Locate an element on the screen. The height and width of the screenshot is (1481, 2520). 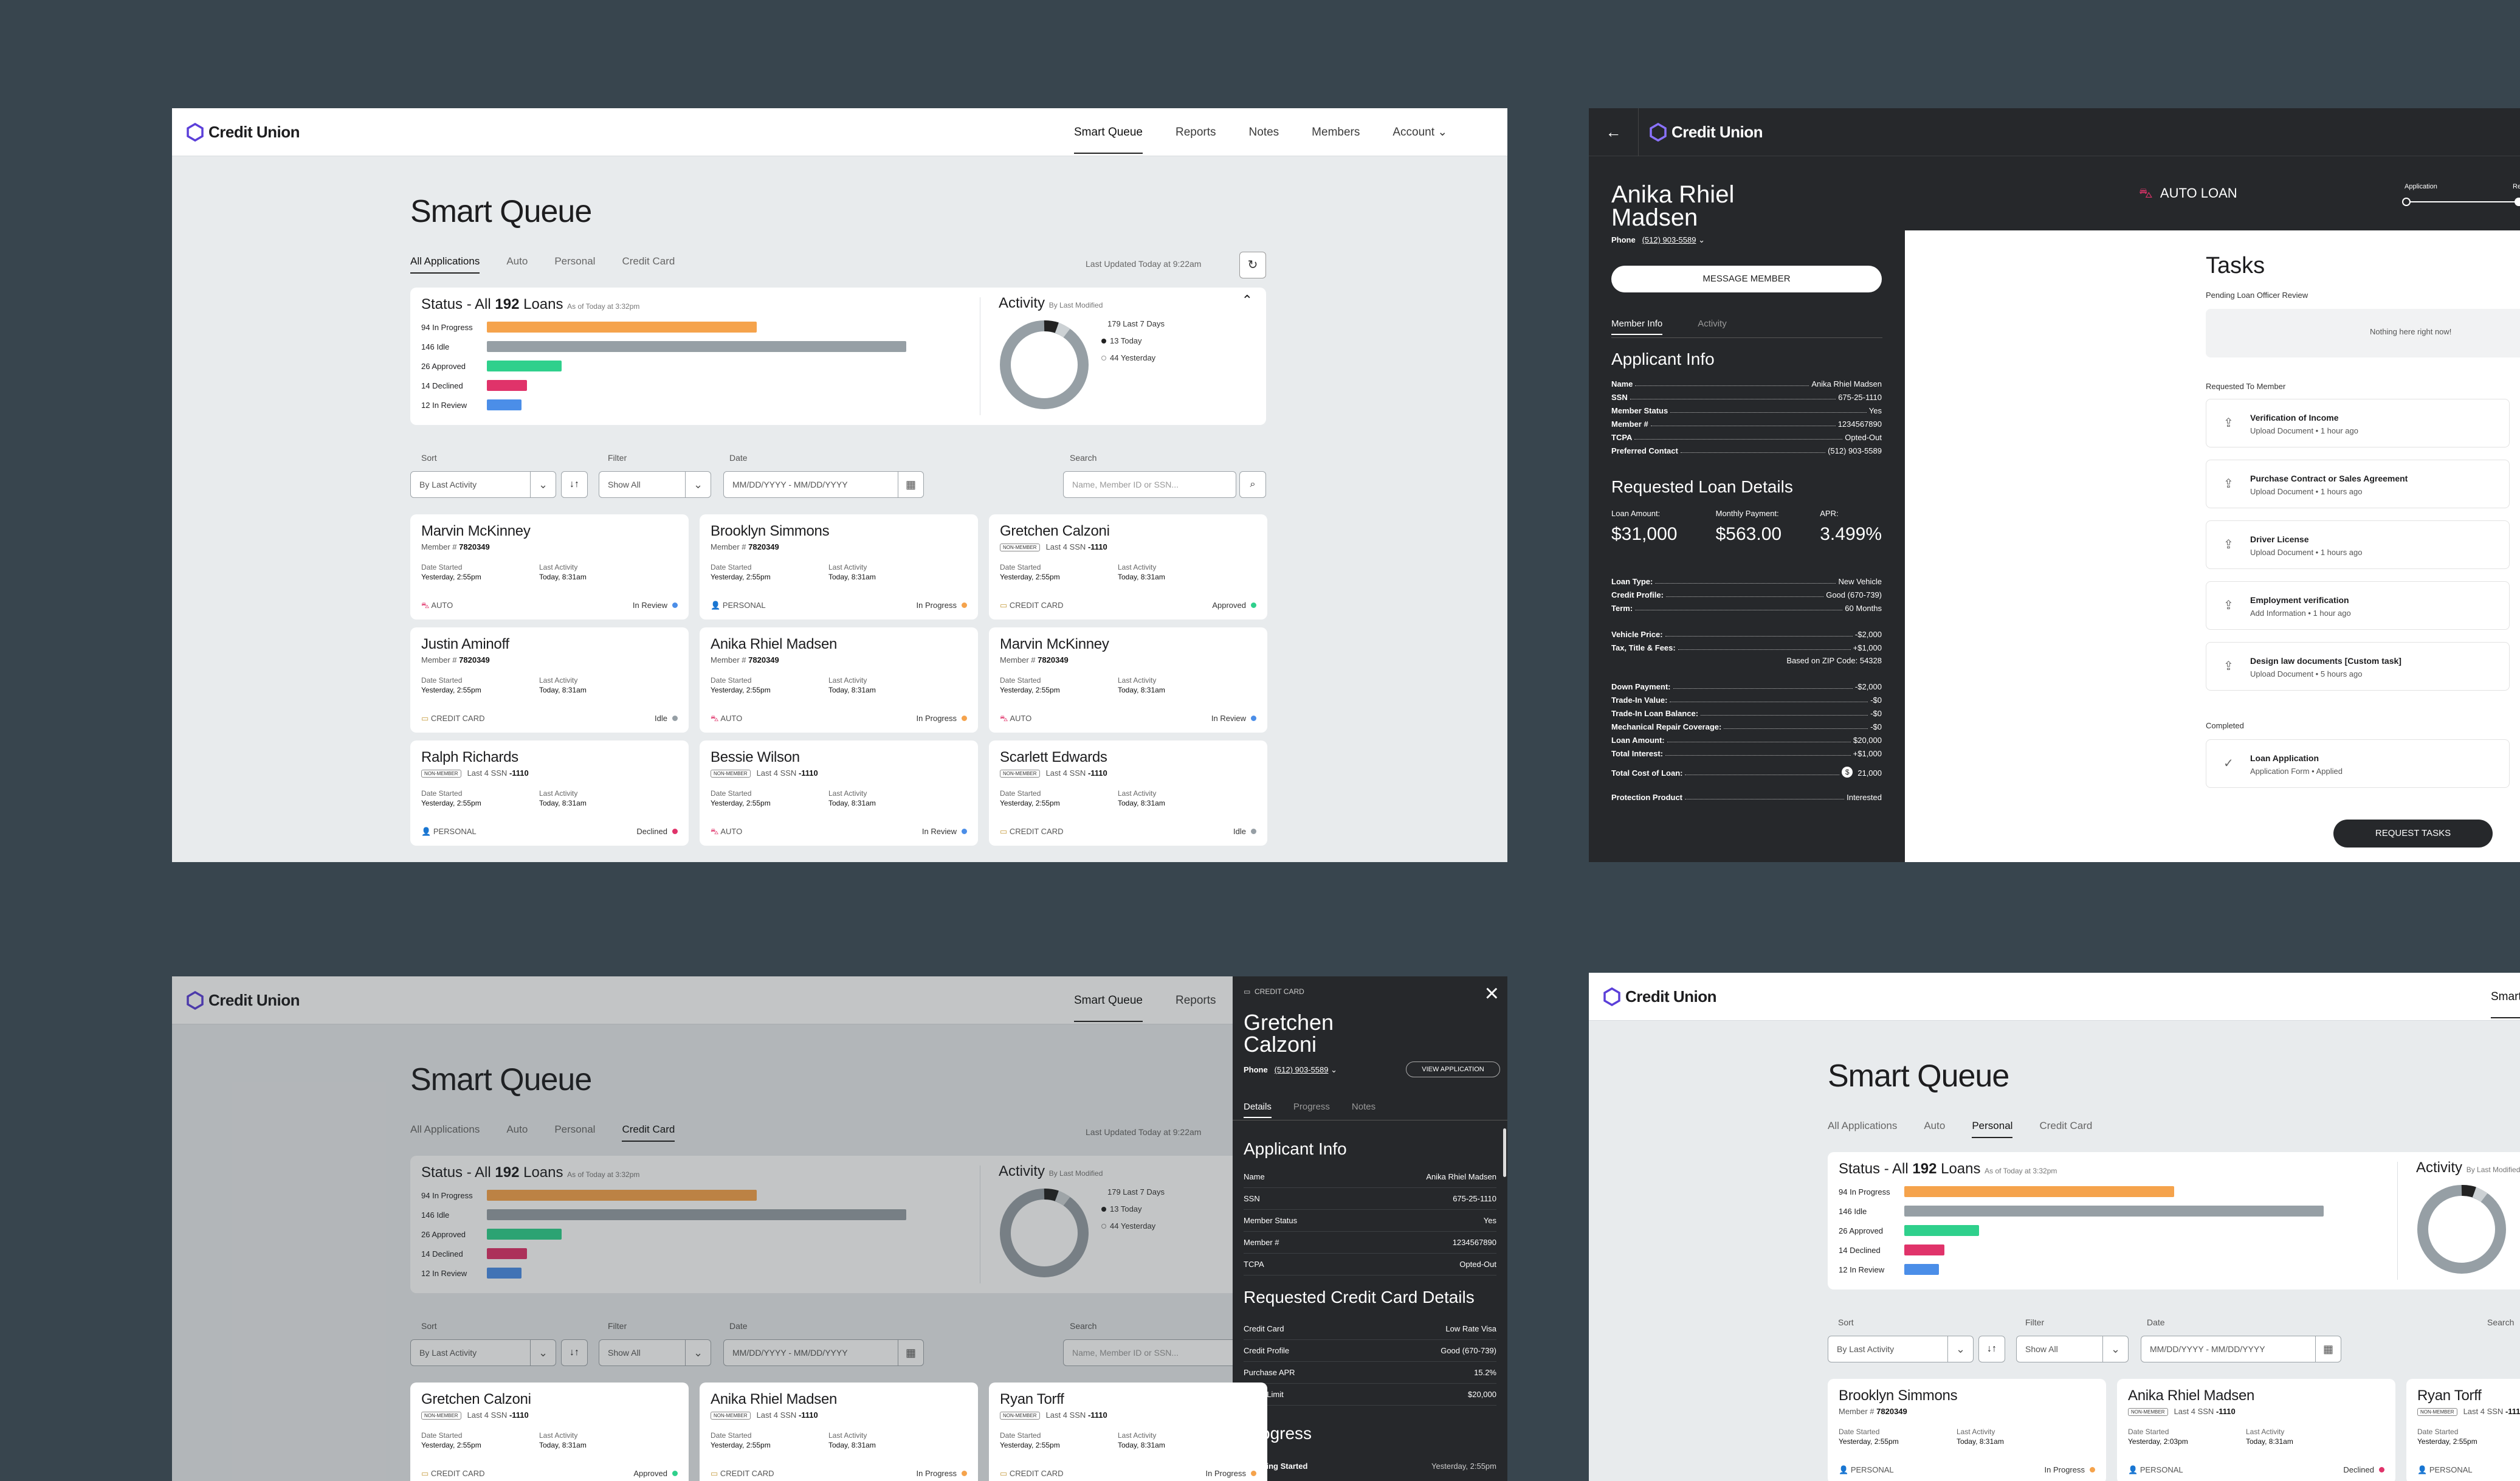
drawer-scrollbar is located at coordinates (1504, 1152).